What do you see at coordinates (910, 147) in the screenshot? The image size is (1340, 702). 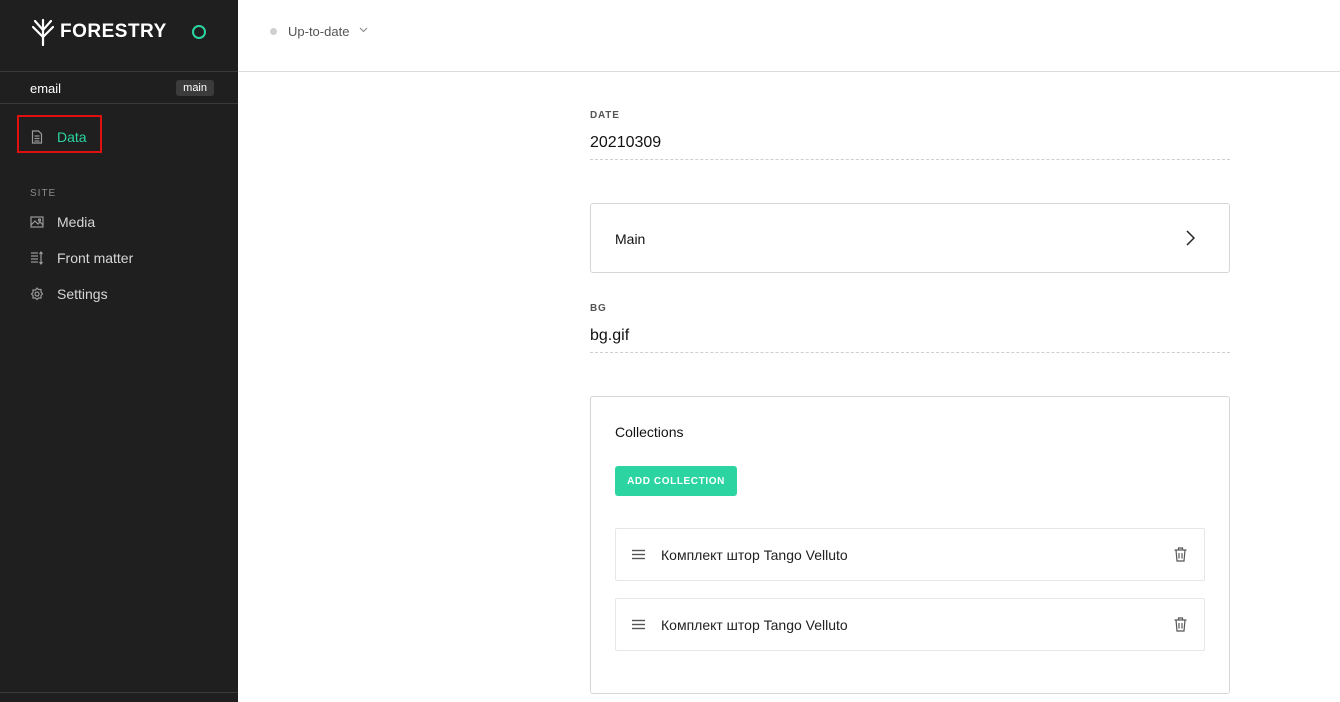 I see `date-field: 20210309` at bounding box center [910, 147].